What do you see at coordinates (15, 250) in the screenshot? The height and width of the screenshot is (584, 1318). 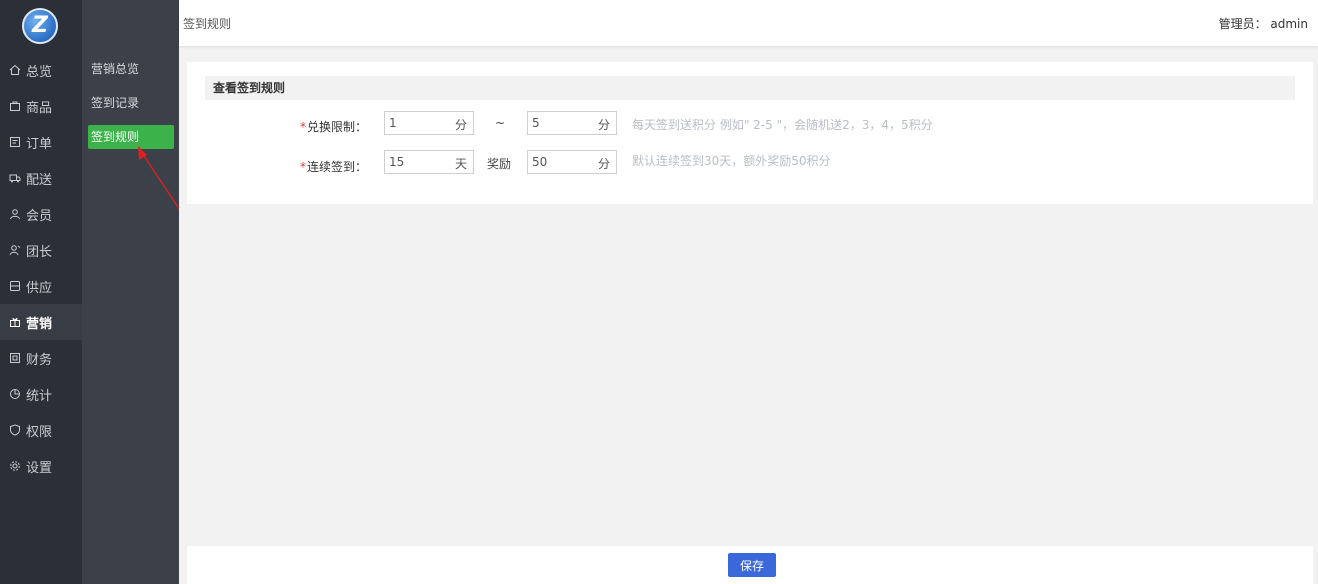 I see `leader-icon` at bounding box center [15, 250].